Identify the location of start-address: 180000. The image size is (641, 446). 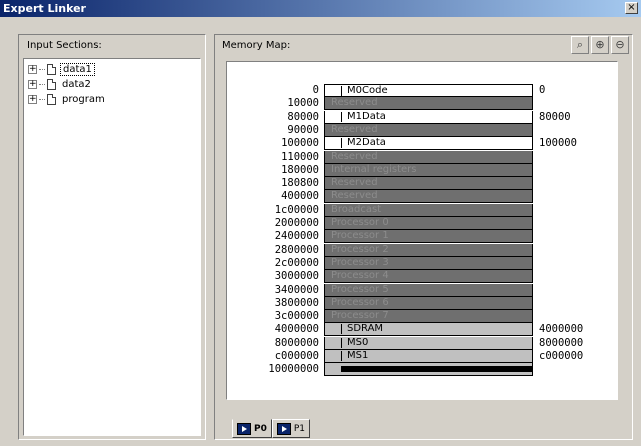
(300, 169).